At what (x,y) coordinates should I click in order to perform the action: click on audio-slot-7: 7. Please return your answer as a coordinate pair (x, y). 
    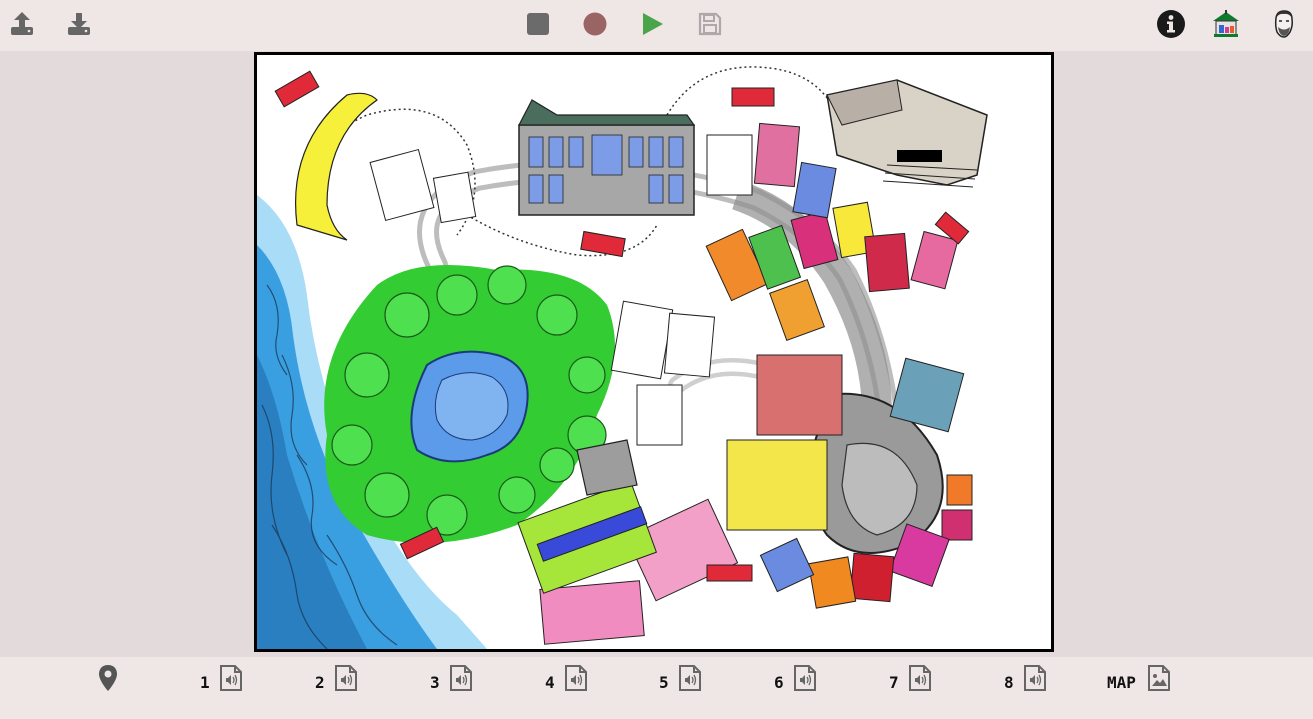
    Looking at the image, I should click on (911, 678).